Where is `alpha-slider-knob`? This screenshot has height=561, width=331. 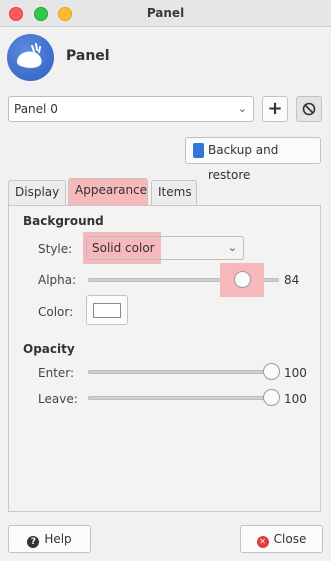 alpha-slider-knob is located at coordinates (242, 279).